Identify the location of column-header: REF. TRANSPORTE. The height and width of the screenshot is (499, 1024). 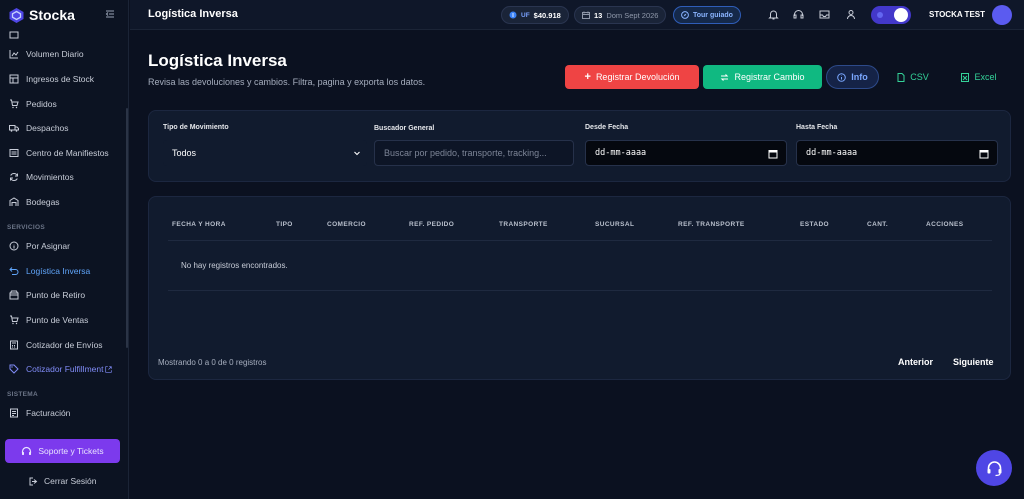
(711, 224).